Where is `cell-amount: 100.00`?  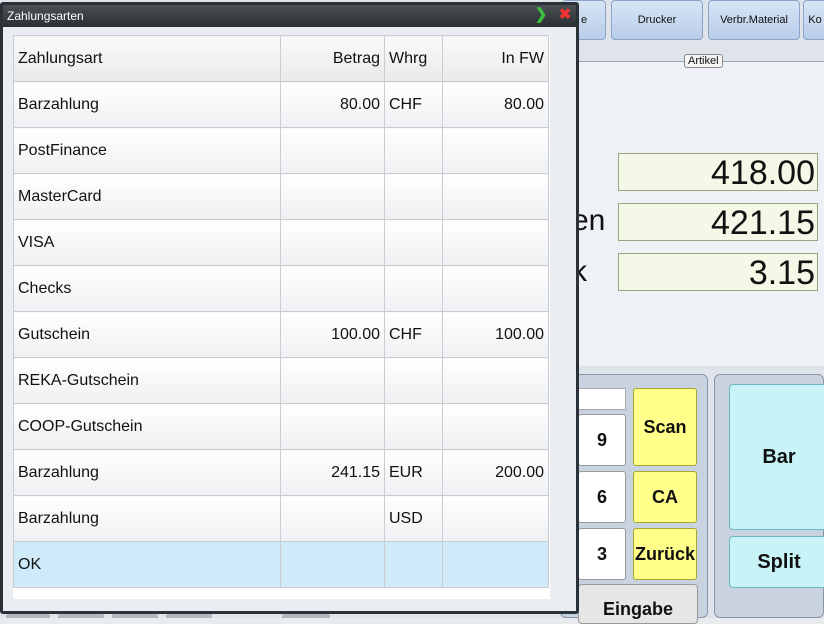
cell-amount: 100.00 is located at coordinates (332, 334).